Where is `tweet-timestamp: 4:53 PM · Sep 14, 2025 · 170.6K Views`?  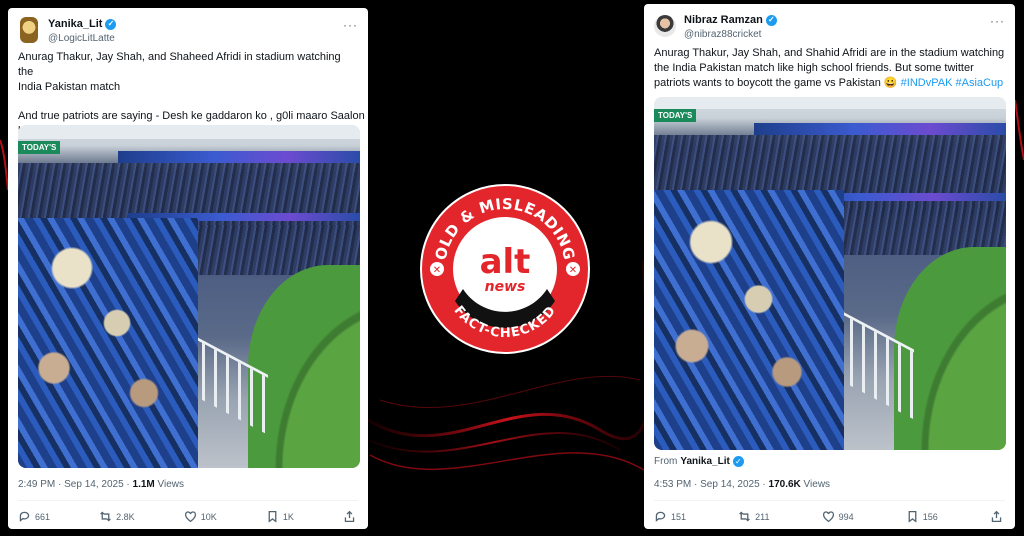 tweet-timestamp: 4:53 PM · Sep 14, 2025 · 170.6K Views is located at coordinates (742, 484).